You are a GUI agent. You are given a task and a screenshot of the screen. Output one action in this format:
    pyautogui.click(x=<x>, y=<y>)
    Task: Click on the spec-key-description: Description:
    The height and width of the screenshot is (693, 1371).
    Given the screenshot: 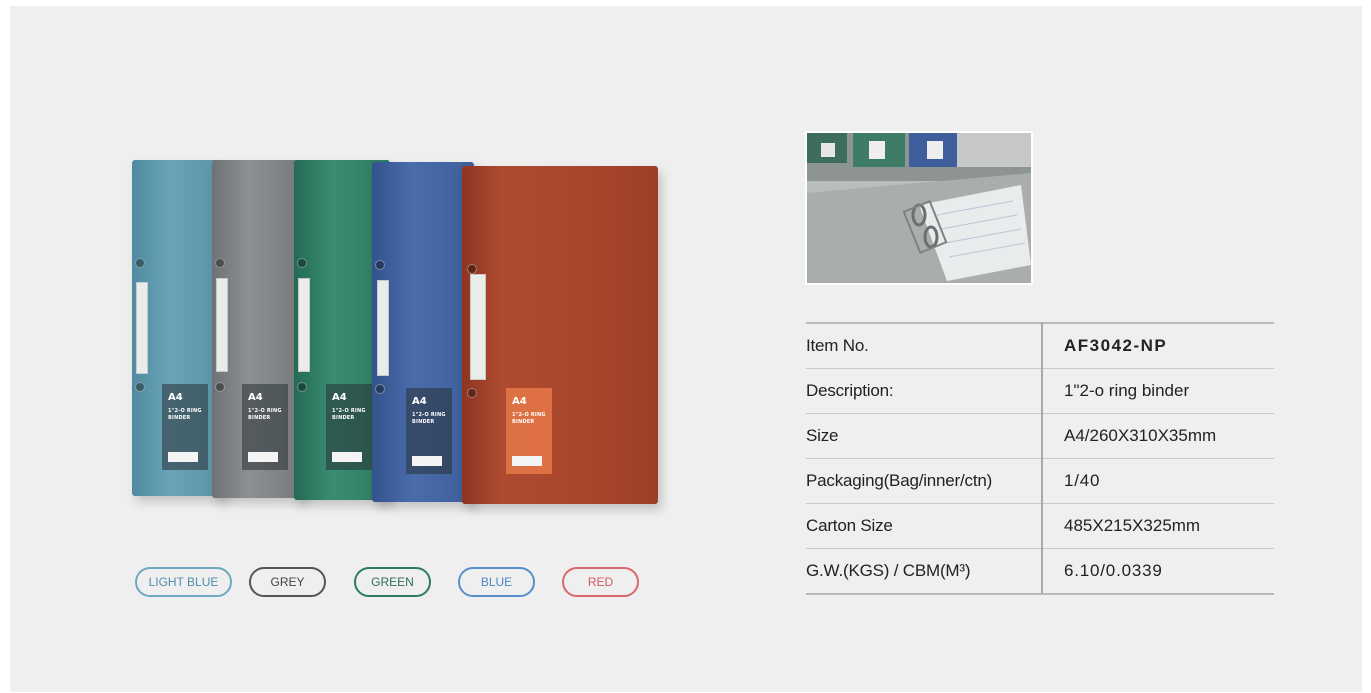 What is the action you would take?
    pyautogui.click(x=924, y=391)
    